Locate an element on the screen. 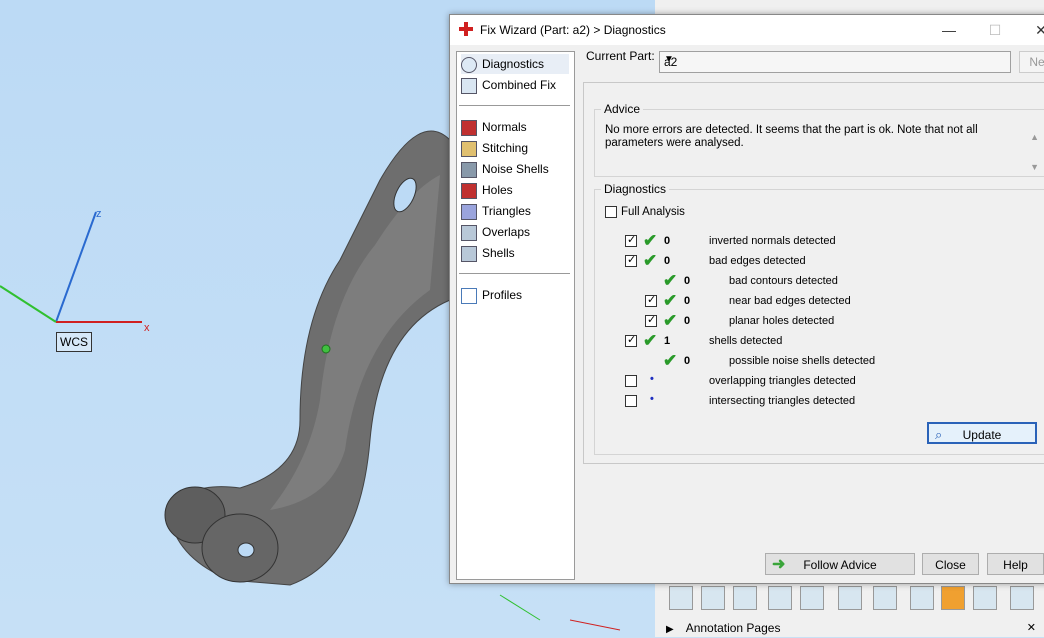 This screenshot has width=1044, height=638. nav-label: Normals is located at coordinates (504, 127).